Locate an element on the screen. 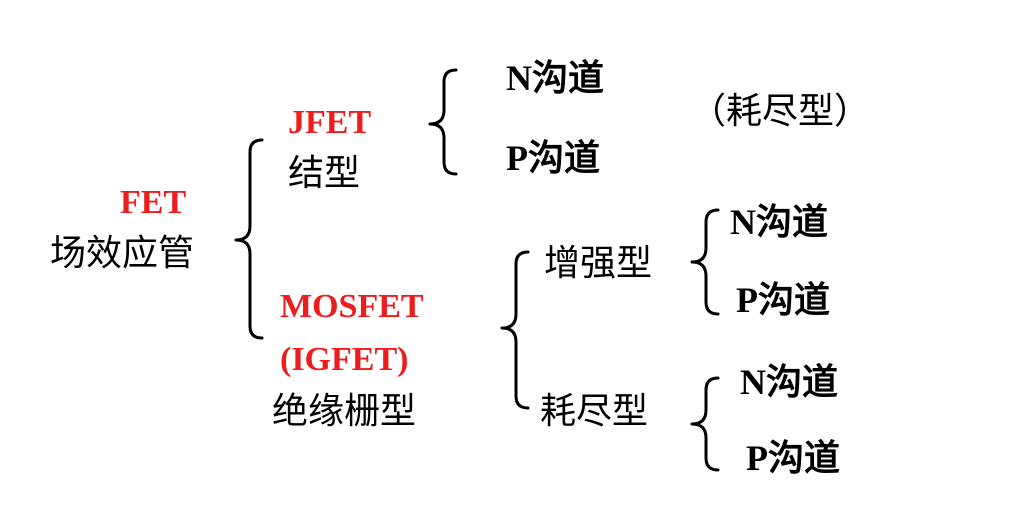  fet-name: 场效应管 is located at coordinates (122, 253).